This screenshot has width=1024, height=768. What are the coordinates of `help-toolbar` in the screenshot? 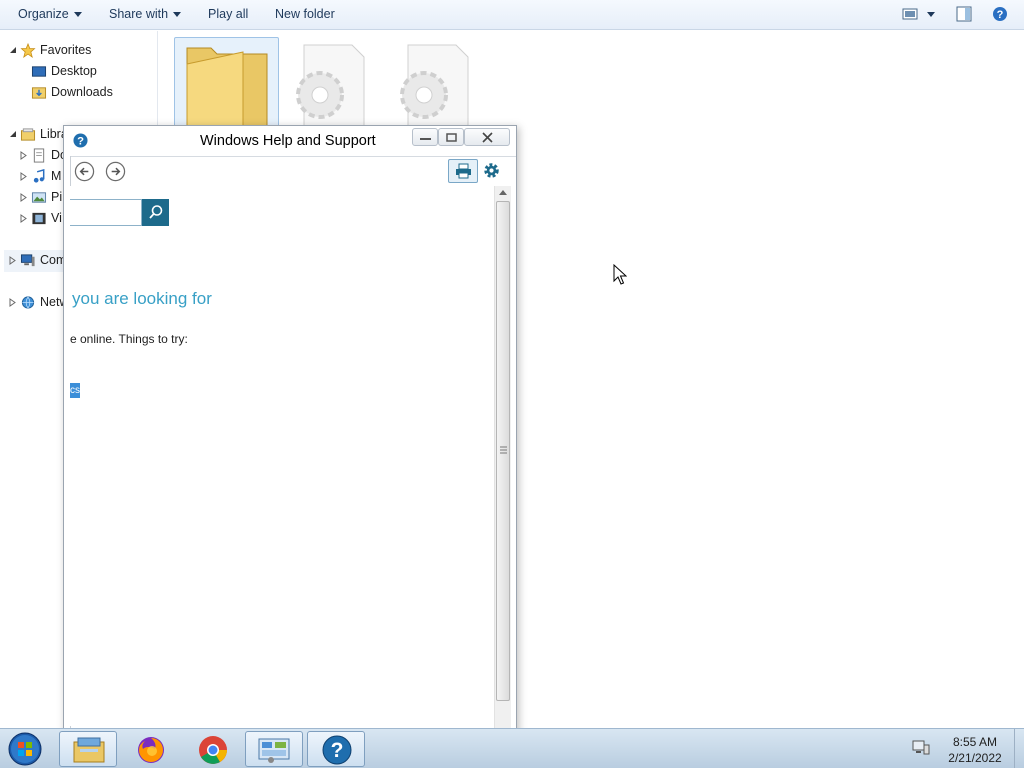 It's located at (290, 171).